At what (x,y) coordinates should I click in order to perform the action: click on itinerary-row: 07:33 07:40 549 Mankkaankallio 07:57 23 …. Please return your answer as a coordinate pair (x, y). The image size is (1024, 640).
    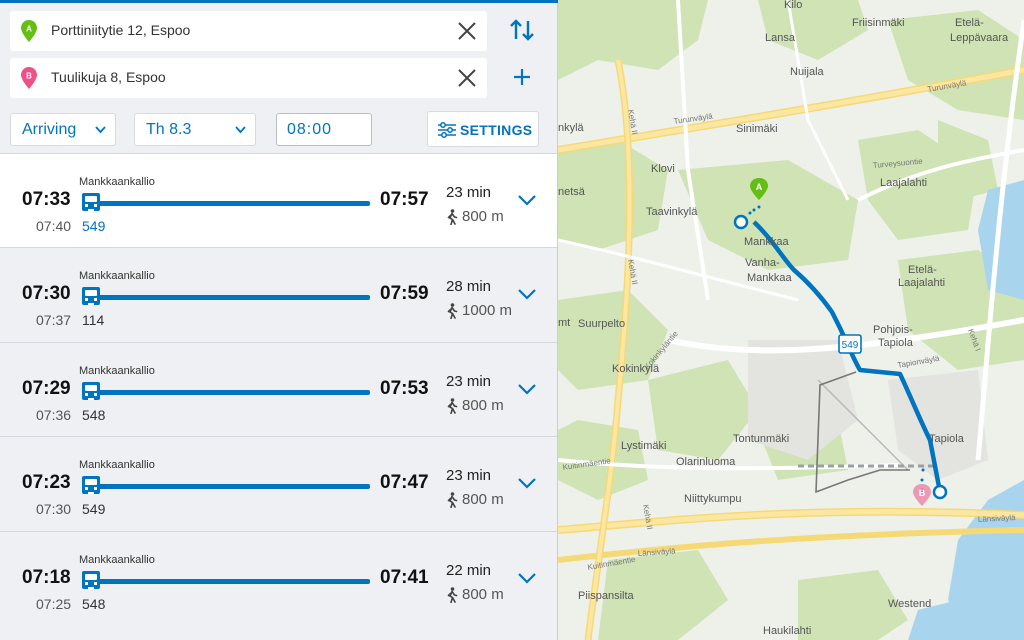
    Looking at the image, I should click on (278, 200).